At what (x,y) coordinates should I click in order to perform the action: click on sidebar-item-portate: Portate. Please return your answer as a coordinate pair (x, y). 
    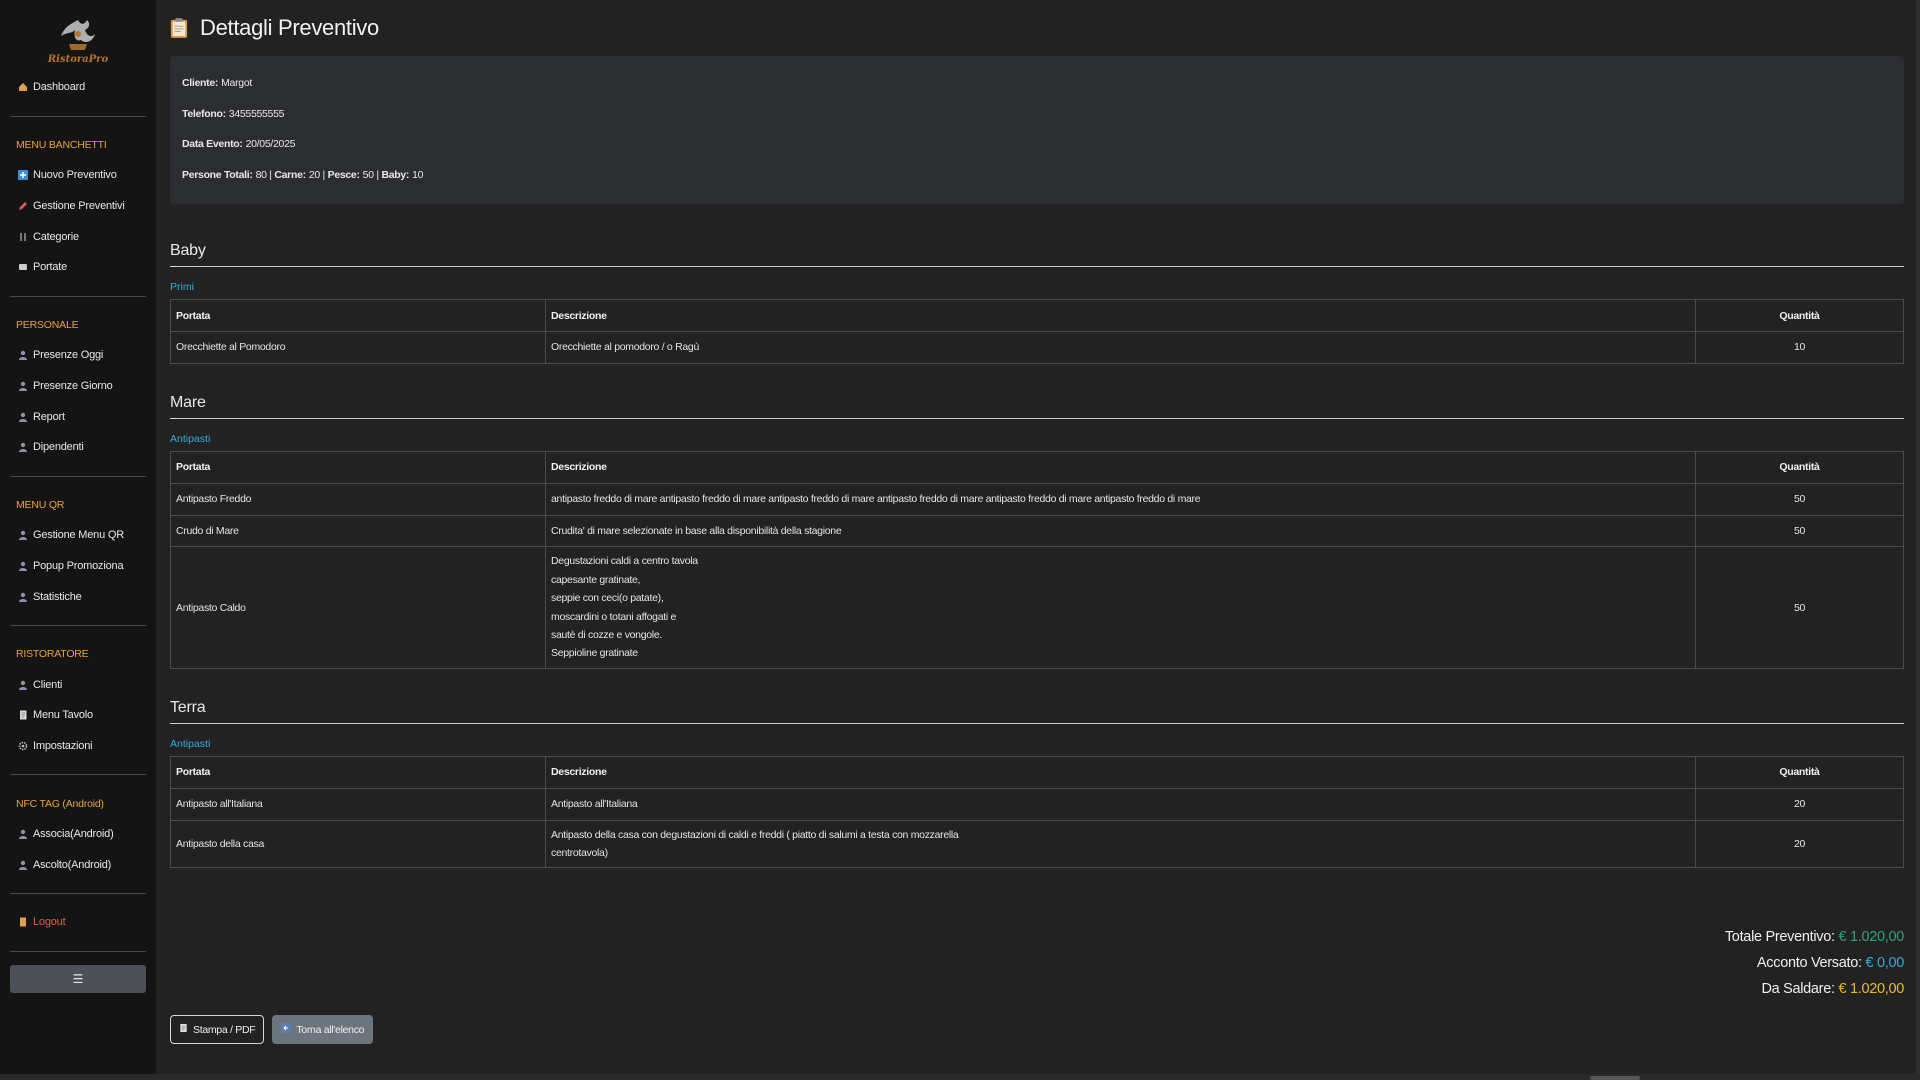
    Looking at the image, I should click on (78, 267).